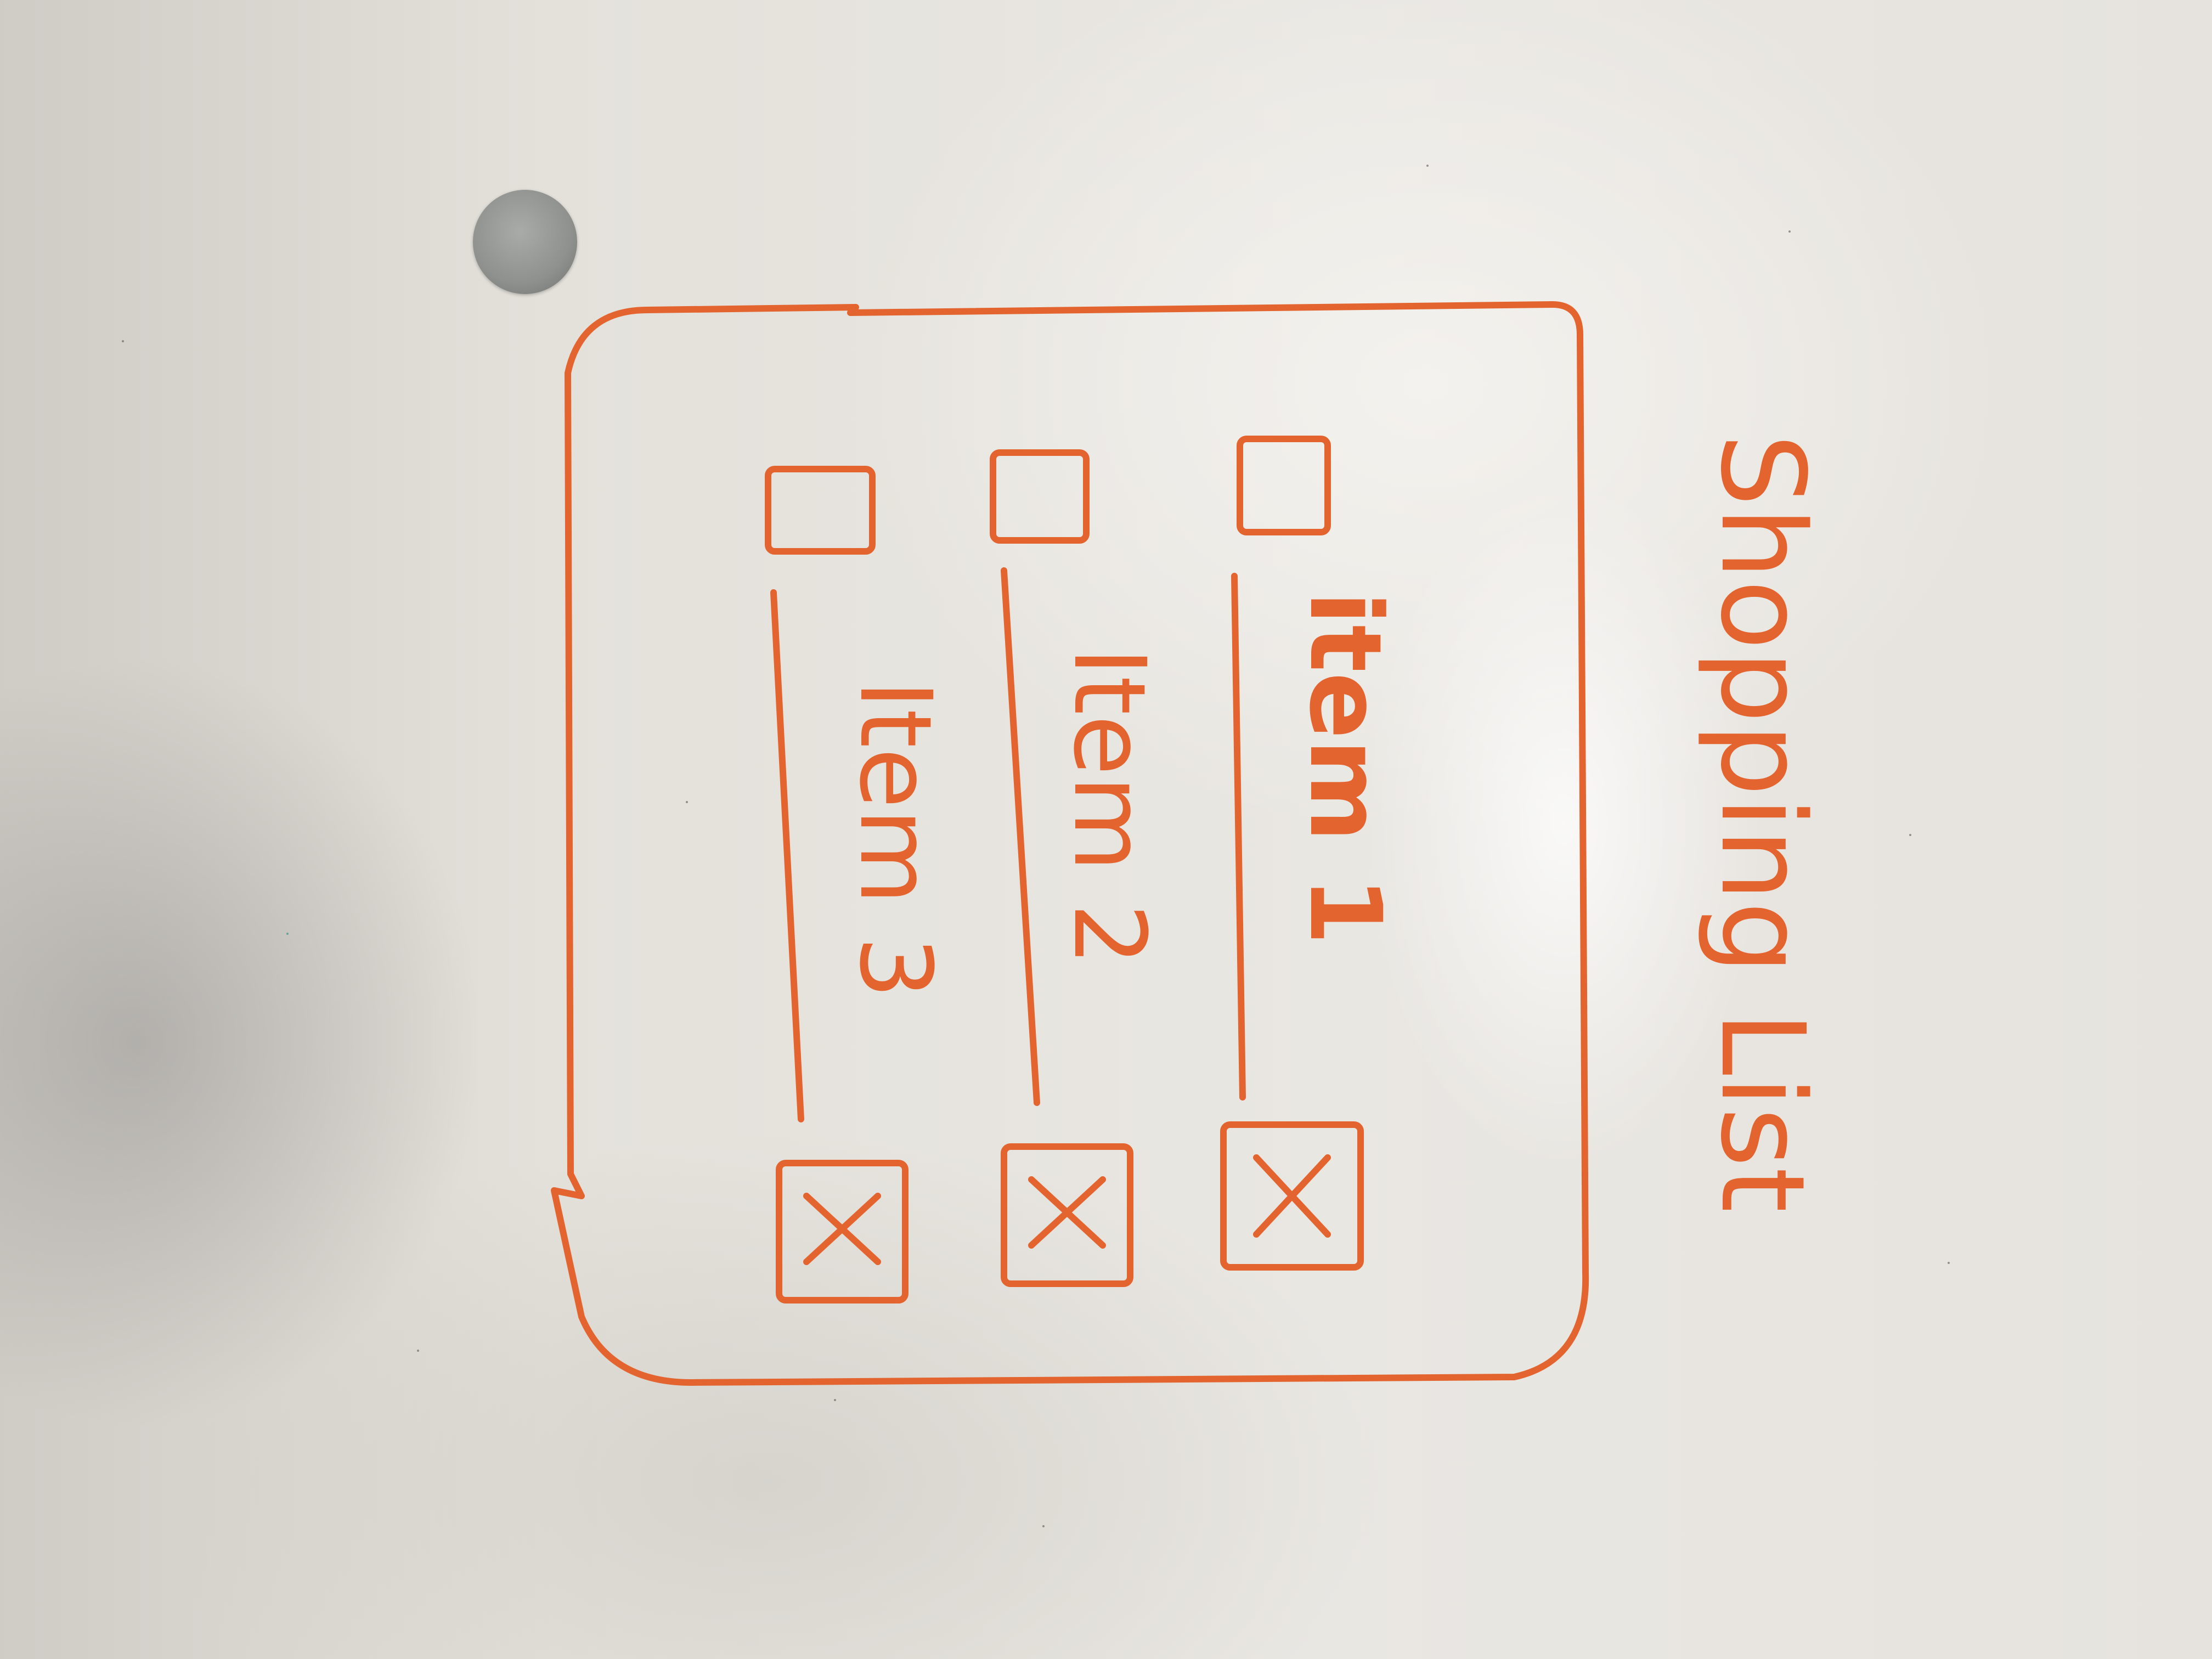 The image size is (2212, 1659). I want to click on item-label: item 1, so click(1345, 768).